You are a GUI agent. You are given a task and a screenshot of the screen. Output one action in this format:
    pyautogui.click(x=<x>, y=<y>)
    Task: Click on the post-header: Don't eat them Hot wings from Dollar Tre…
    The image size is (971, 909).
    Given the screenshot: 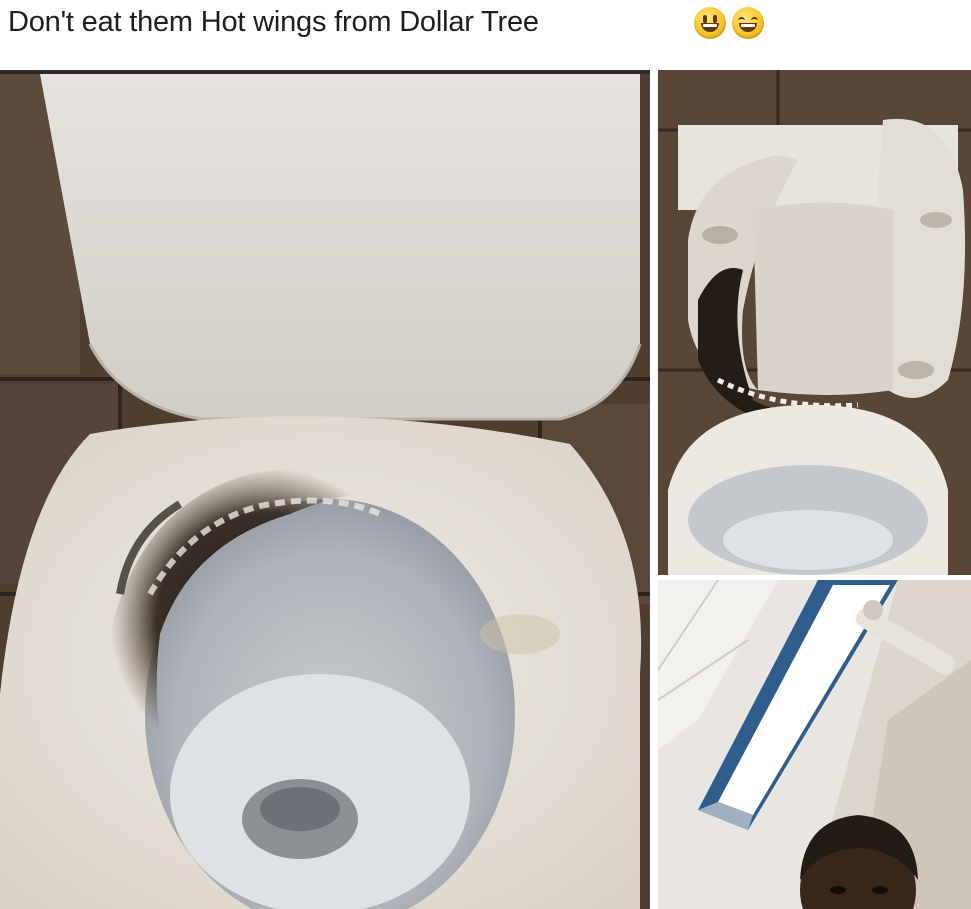 What is the action you would take?
    pyautogui.click(x=485, y=35)
    